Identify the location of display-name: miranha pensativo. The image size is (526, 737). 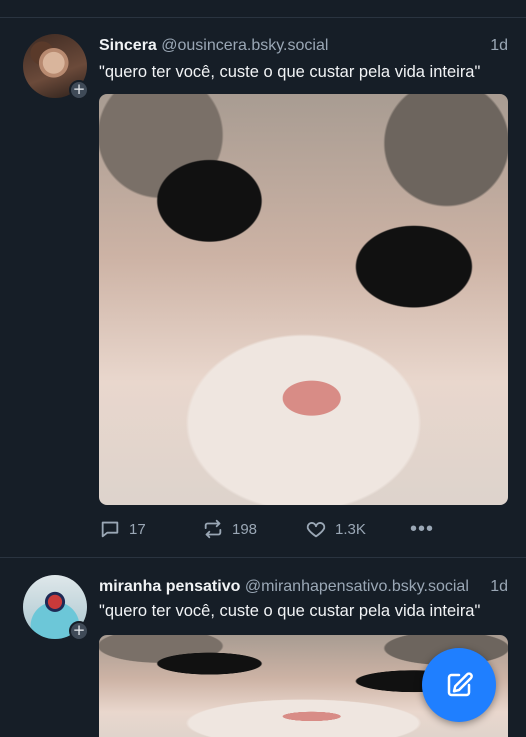
(169, 586).